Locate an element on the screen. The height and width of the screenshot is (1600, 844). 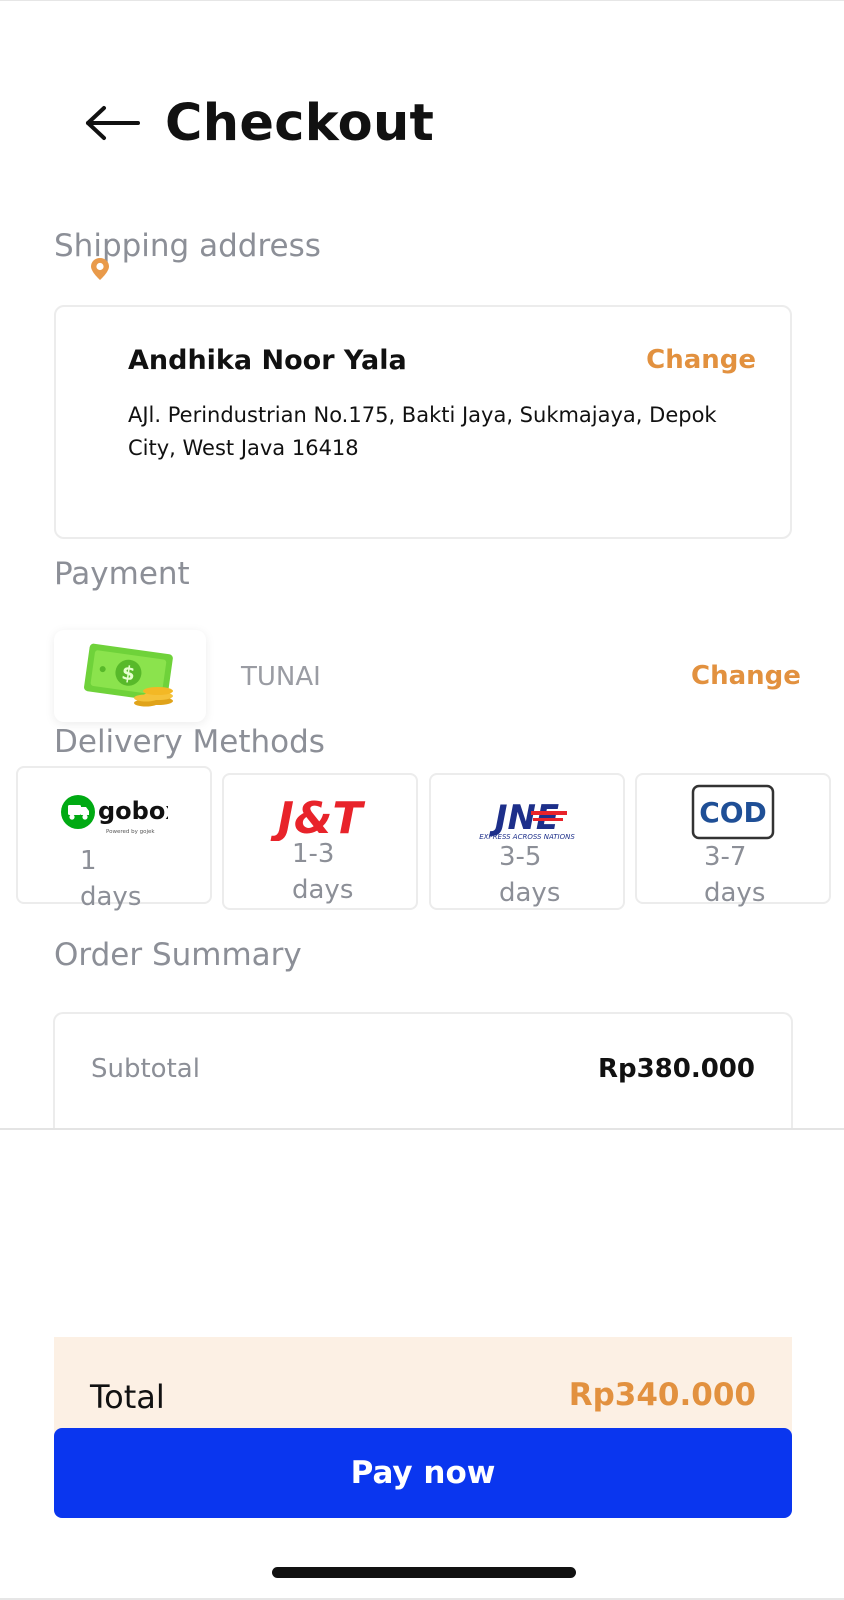
page-header: Checkout is located at coordinates (259, 123).